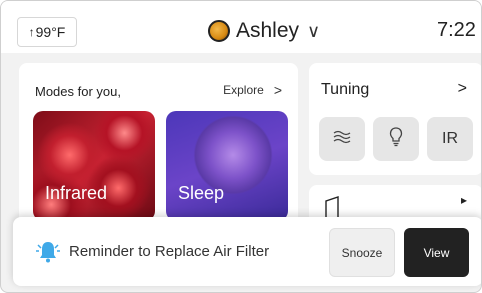  I want to click on ir-label: IR, so click(450, 138).